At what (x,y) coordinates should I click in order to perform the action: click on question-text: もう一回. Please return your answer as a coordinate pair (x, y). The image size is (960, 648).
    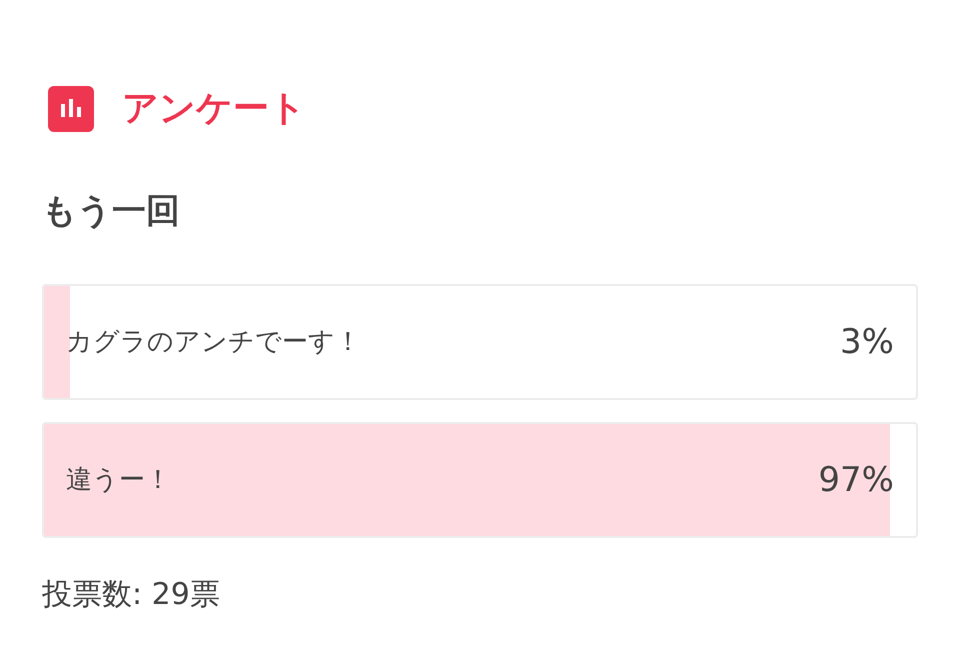
    Looking at the image, I should click on (111, 211).